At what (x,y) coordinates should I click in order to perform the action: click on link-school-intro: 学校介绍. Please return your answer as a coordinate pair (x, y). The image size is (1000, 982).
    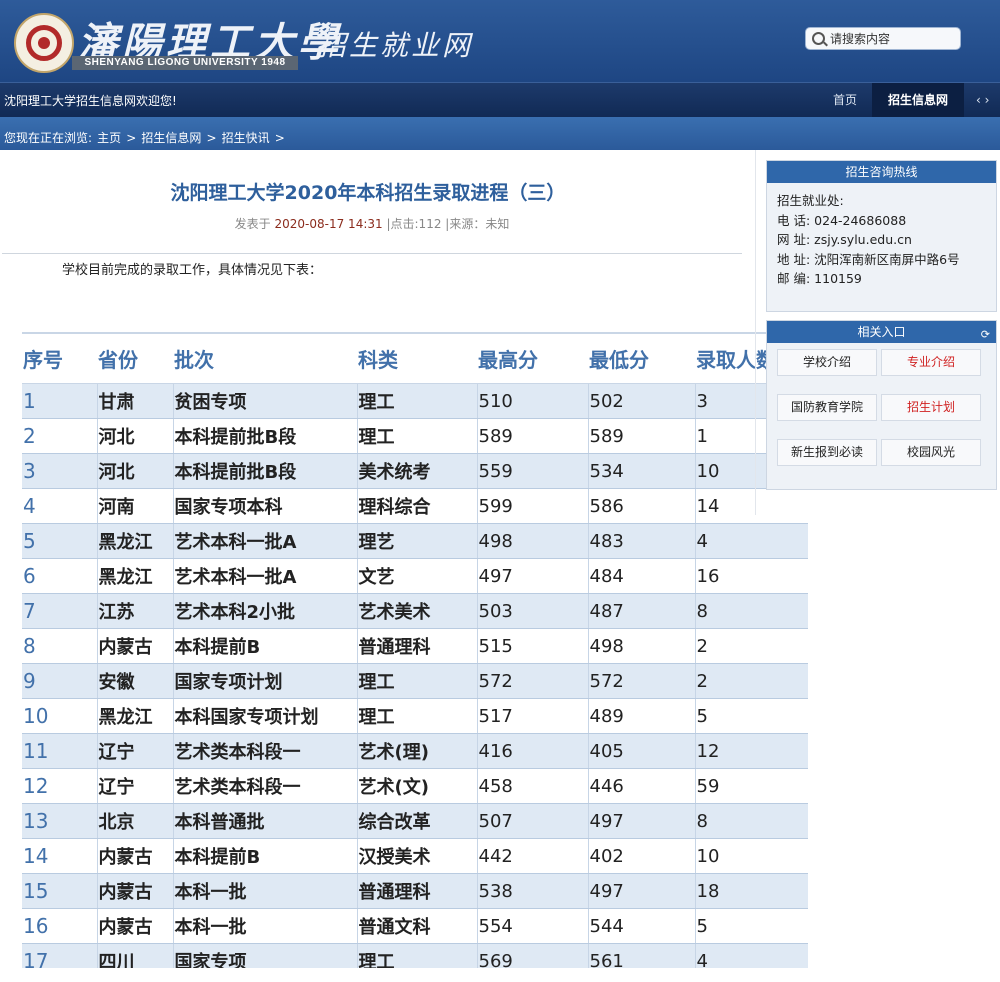
    Looking at the image, I should click on (827, 362).